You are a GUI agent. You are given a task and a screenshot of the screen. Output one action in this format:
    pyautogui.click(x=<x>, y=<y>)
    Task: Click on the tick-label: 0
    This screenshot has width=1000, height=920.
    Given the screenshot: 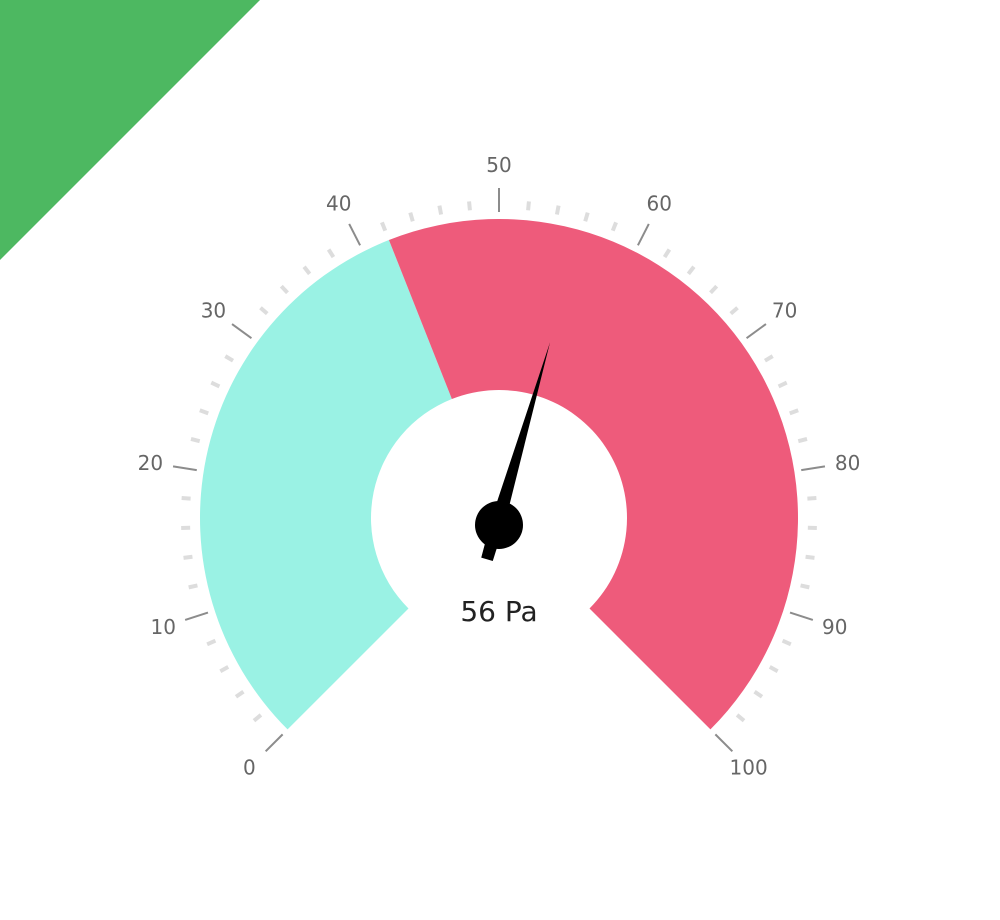 What is the action you would take?
    pyautogui.click(x=249, y=768)
    